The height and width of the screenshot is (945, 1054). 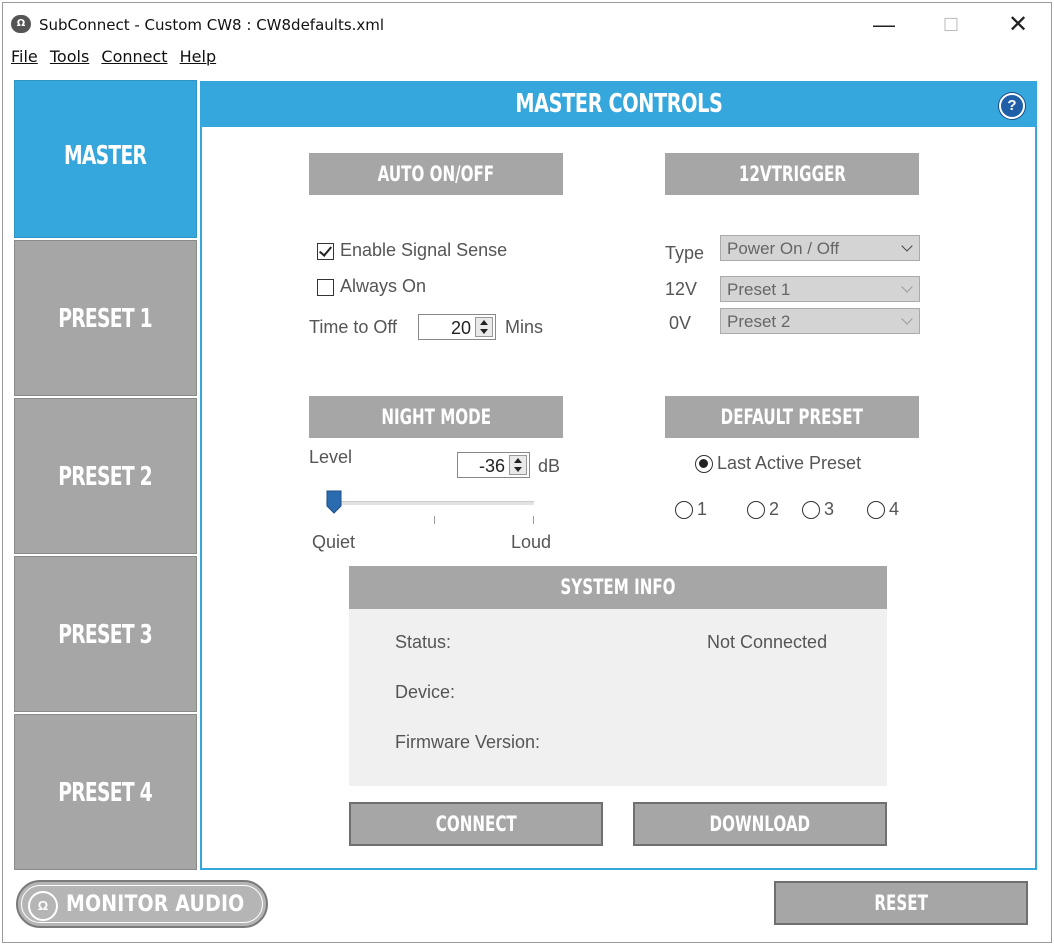 What do you see at coordinates (43, 906) in the screenshot?
I see `monitor-audio-mark-icon: Ω` at bounding box center [43, 906].